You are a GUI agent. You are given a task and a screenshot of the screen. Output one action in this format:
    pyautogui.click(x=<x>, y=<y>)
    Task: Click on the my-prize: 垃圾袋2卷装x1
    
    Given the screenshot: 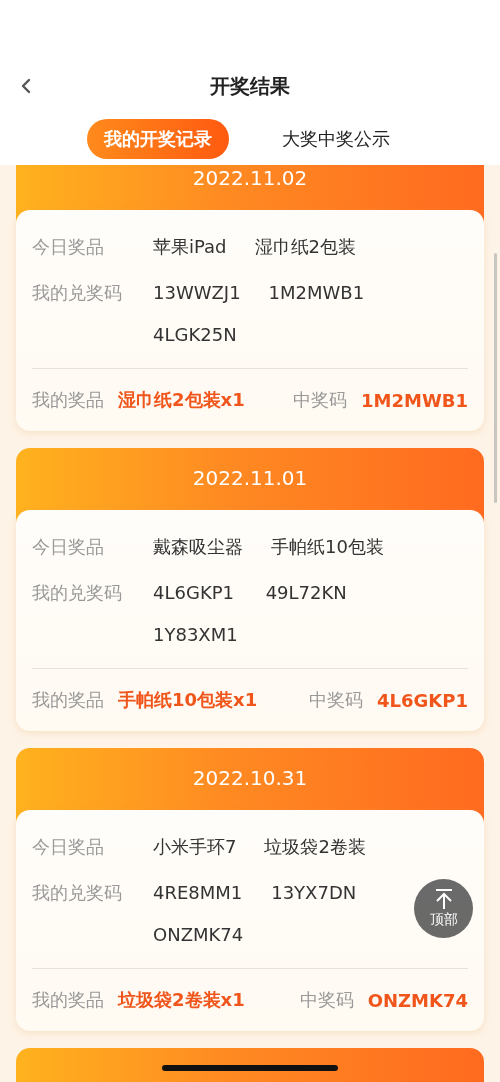 What is the action you would take?
    pyautogui.click(x=181, y=1000)
    